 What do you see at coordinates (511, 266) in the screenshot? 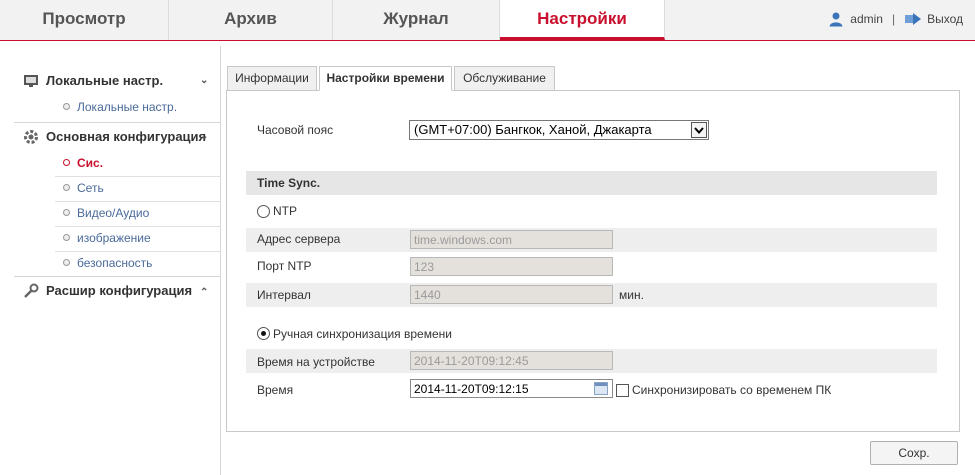
I see `ntp-port-input` at bounding box center [511, 266].